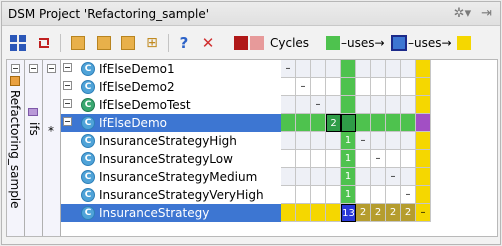 The width and height of the screenshot is (502, 246). What do you see at coordinates (462, 13) in the screenshot?
I see `gear-icon: ✲▾` at bounding box center [462, 13].